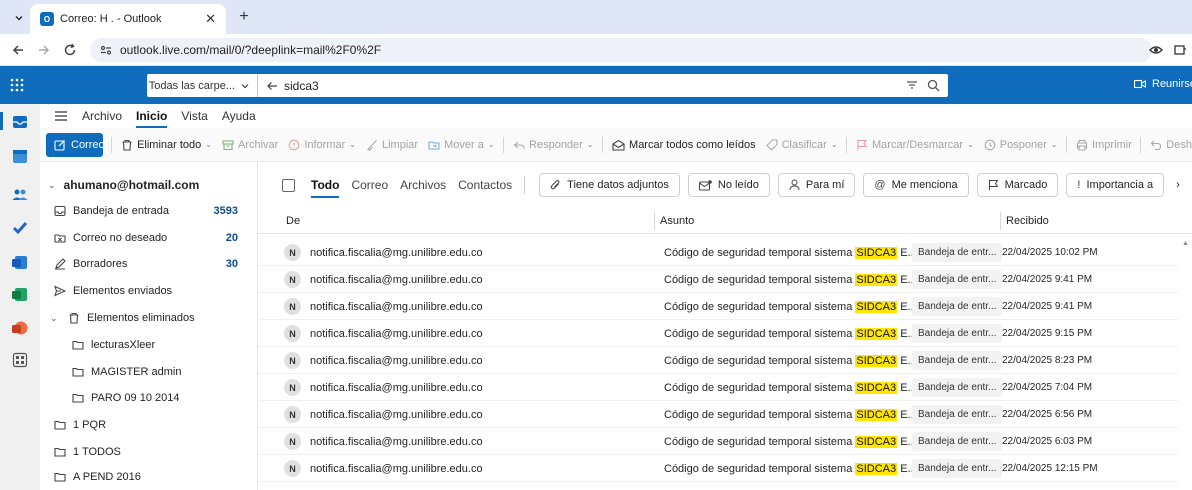  I want to click on folder-1-todos: 1 TODOS, so click(149, 452).